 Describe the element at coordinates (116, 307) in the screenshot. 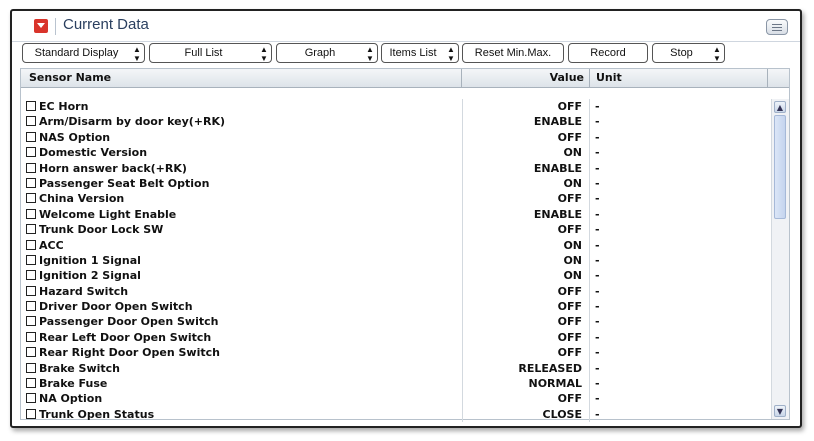

I see `sensor-name: Driver Door Open Switch` at that location.